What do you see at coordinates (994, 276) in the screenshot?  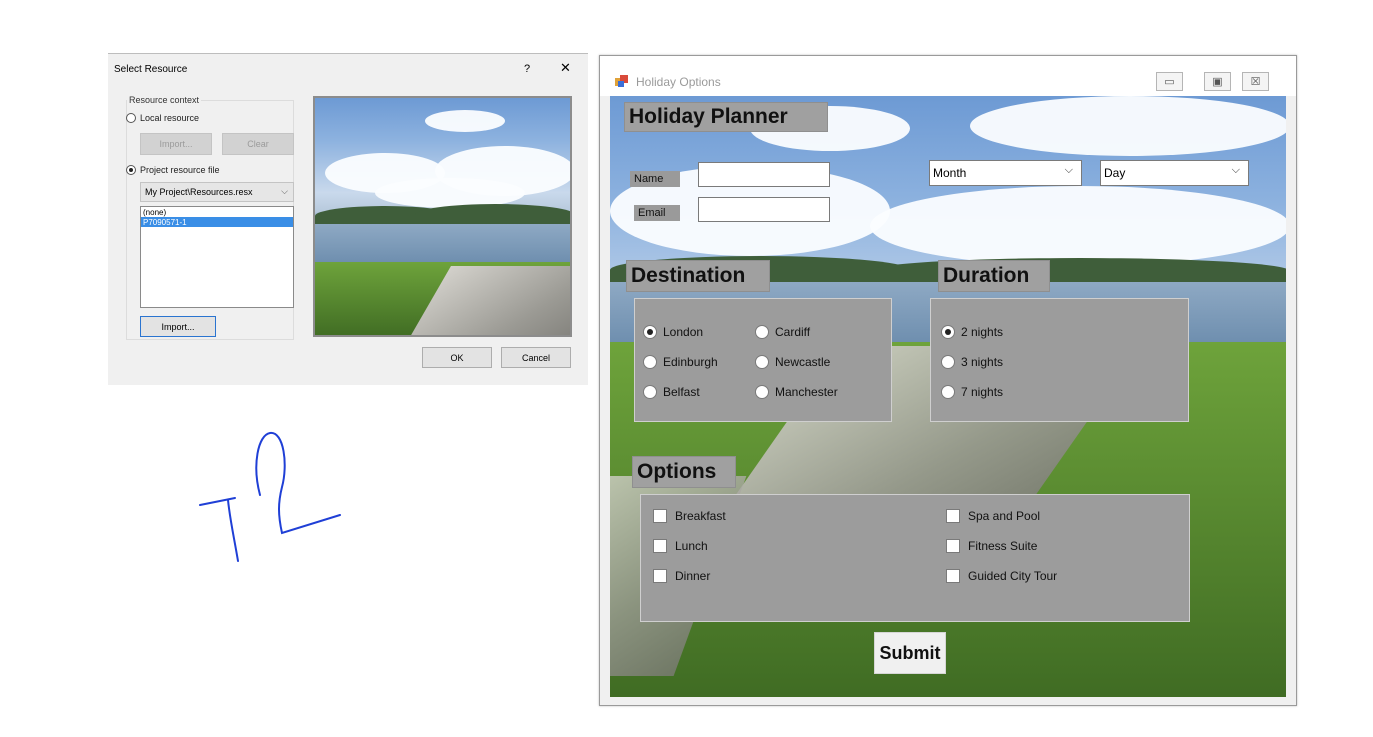 I see `duration-heading: Duration` at bounding box center [994, 276].